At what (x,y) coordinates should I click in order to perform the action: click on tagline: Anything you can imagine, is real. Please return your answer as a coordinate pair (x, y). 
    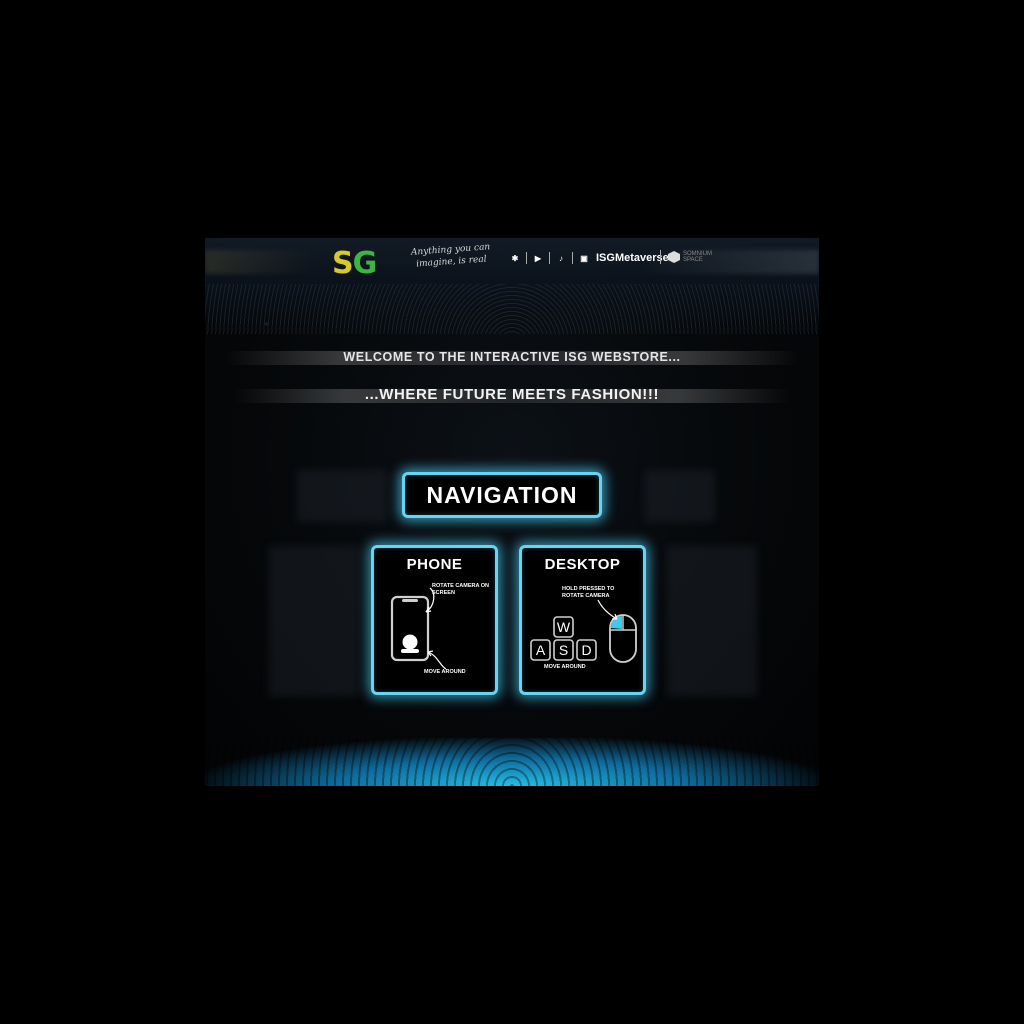
    Looking at the image, I should click on (450, 256).